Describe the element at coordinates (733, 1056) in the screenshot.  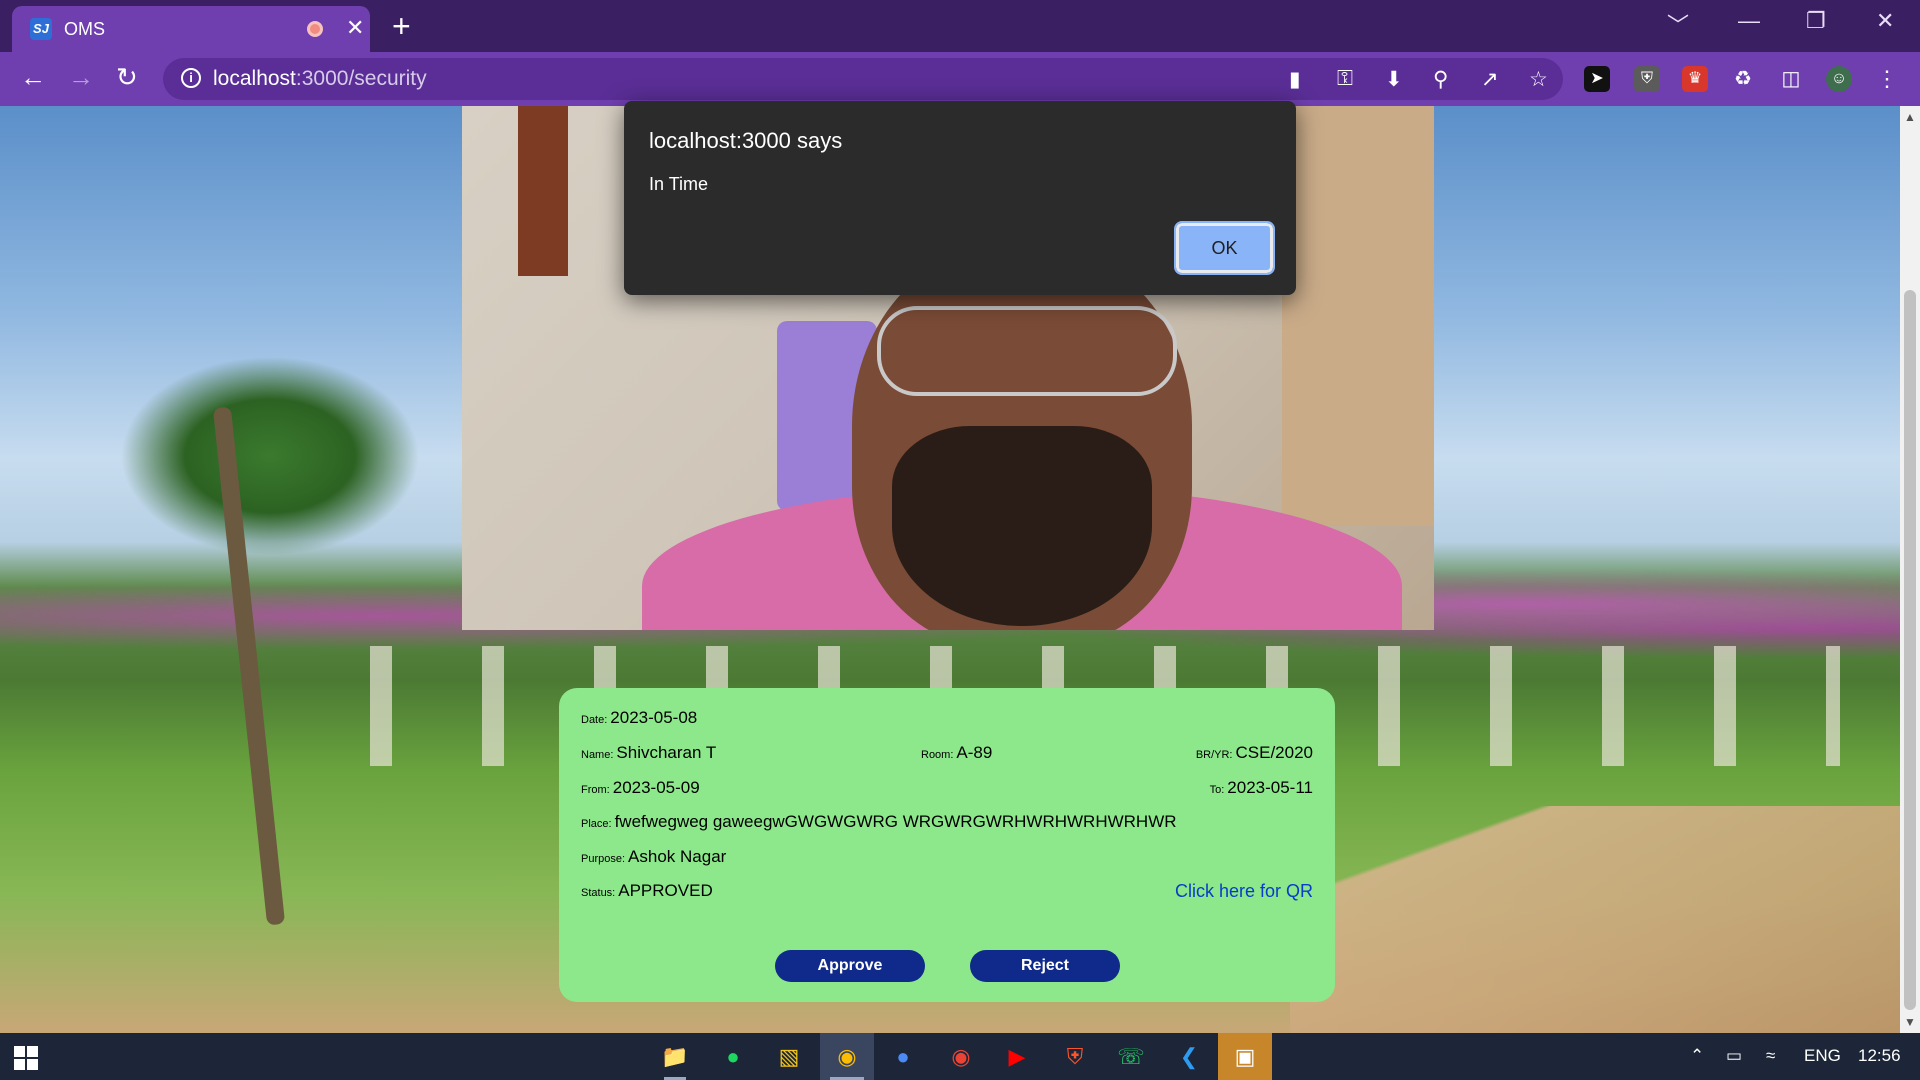
I see `spotify-icon: ●` at that location.